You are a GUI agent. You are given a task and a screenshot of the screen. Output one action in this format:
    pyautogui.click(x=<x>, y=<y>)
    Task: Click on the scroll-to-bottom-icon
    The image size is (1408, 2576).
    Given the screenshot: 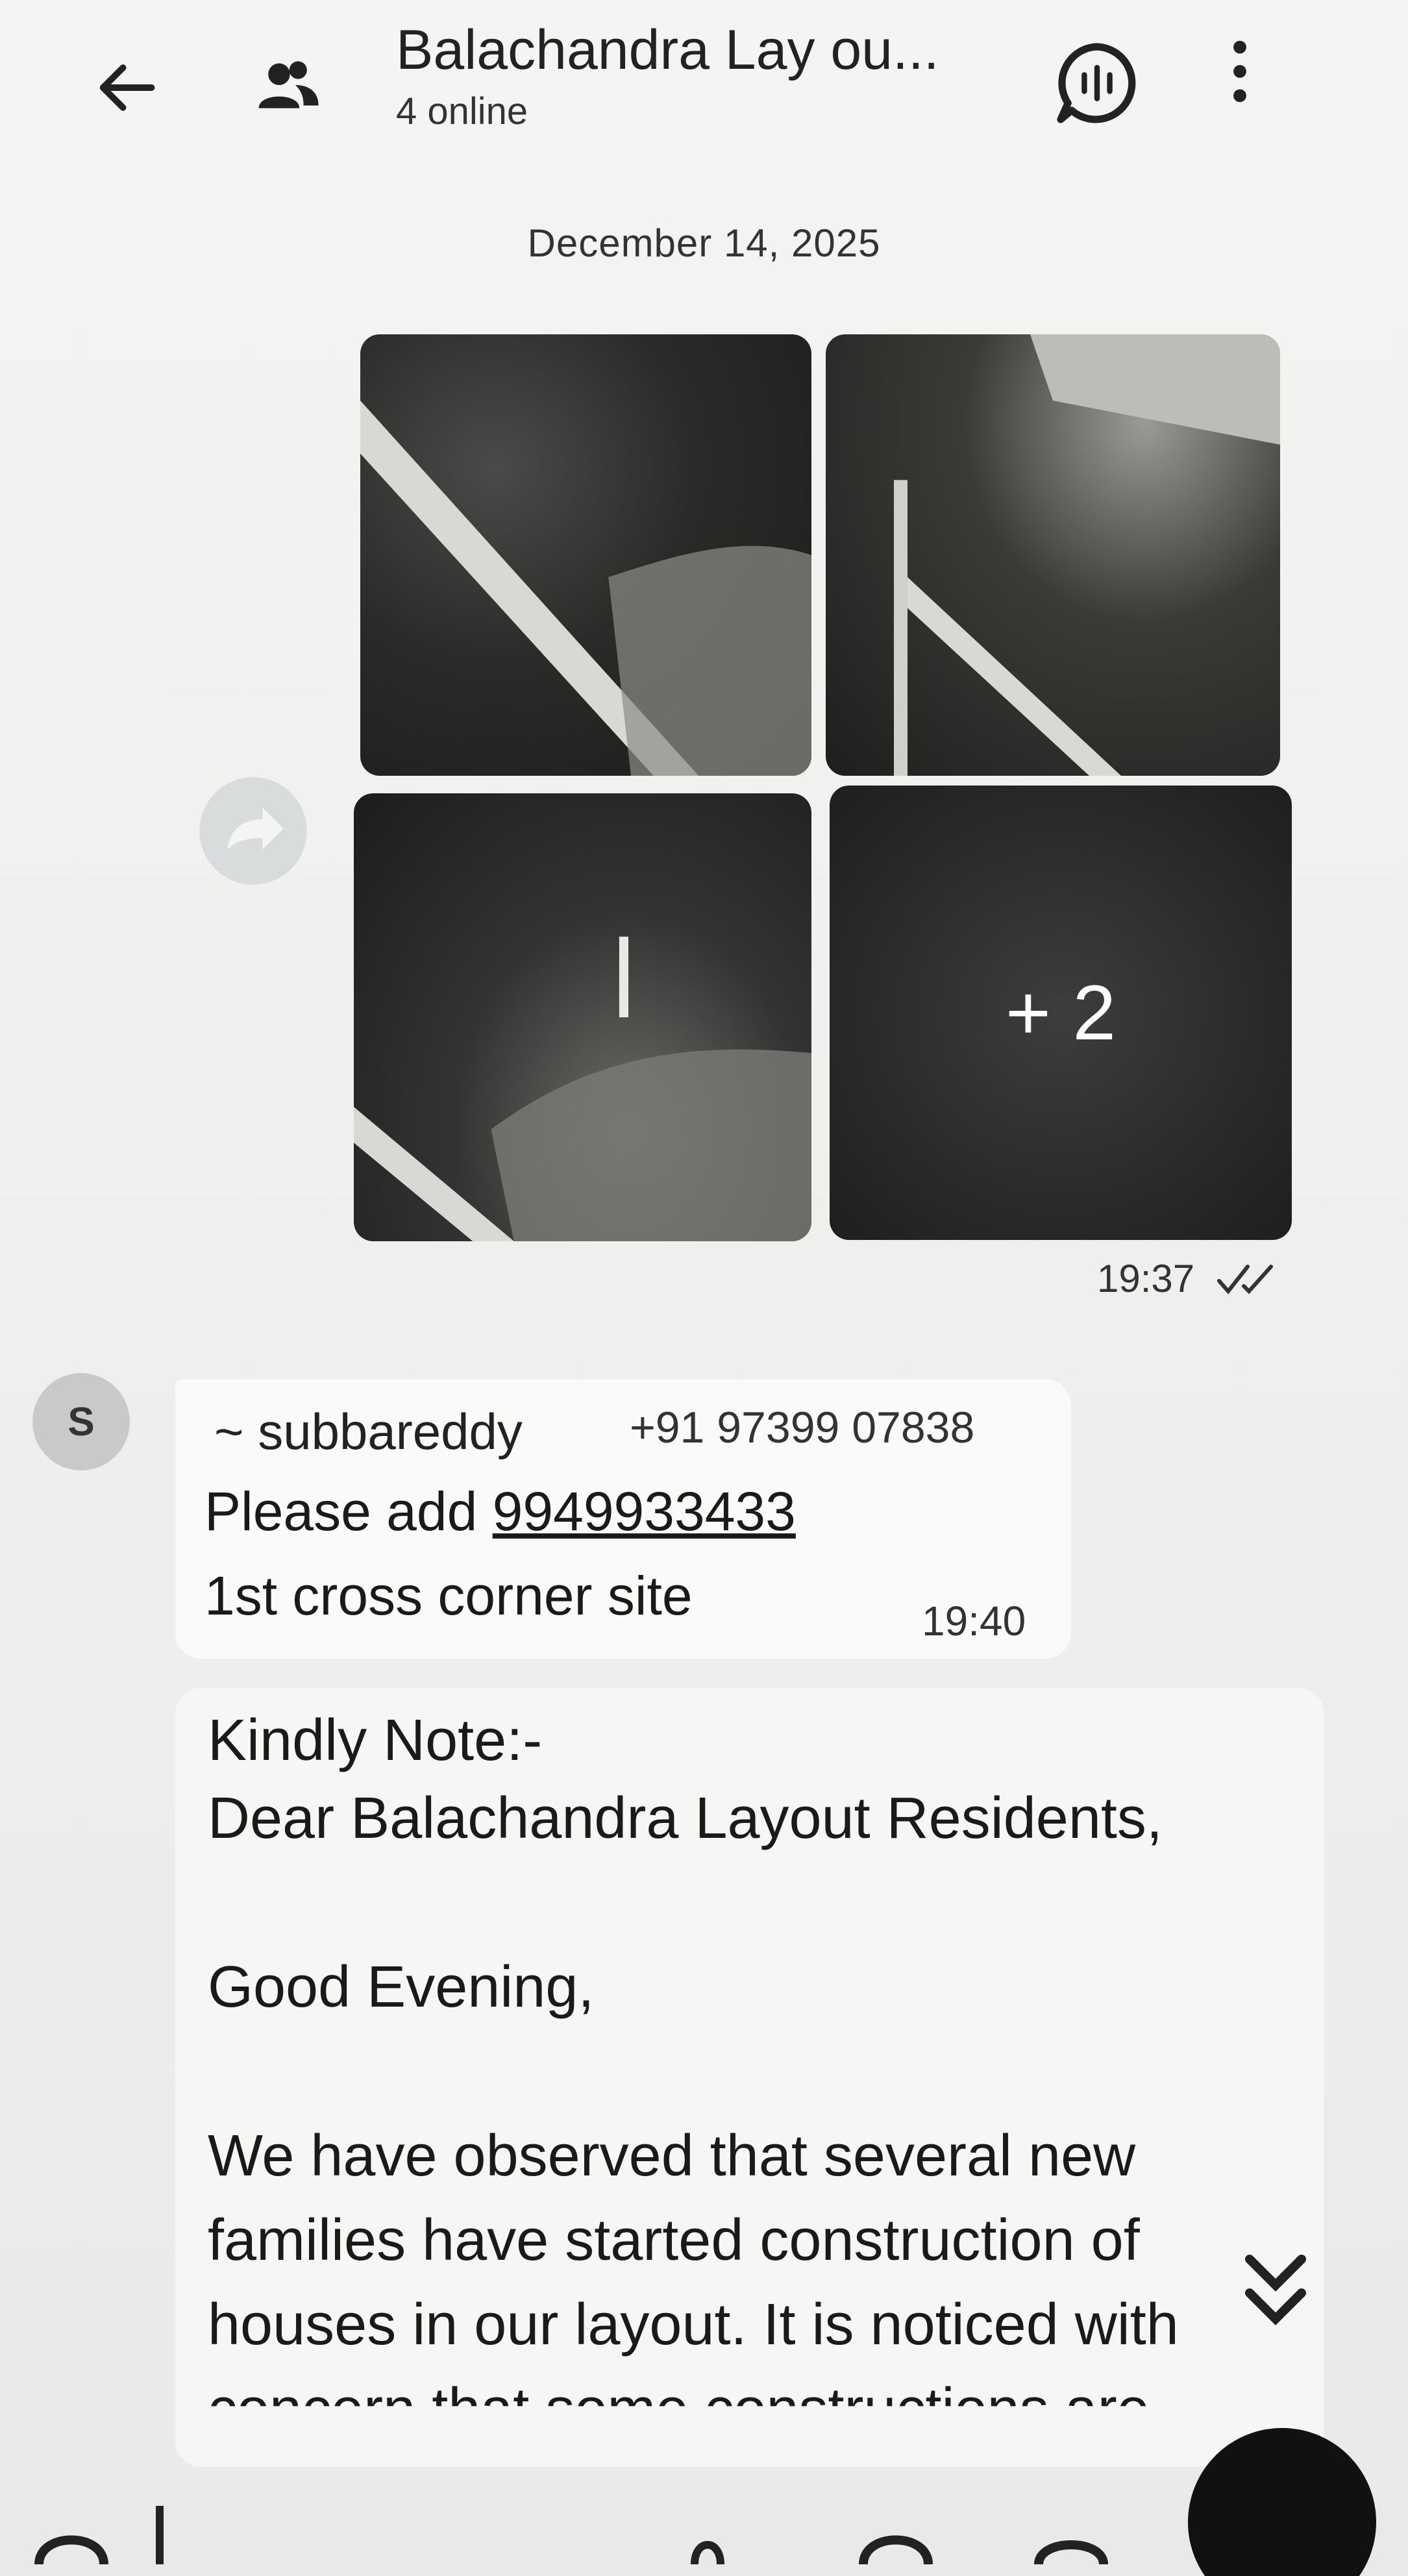 What is the action you would take?
    pyautogui.click(x=1276, y=2291)
    